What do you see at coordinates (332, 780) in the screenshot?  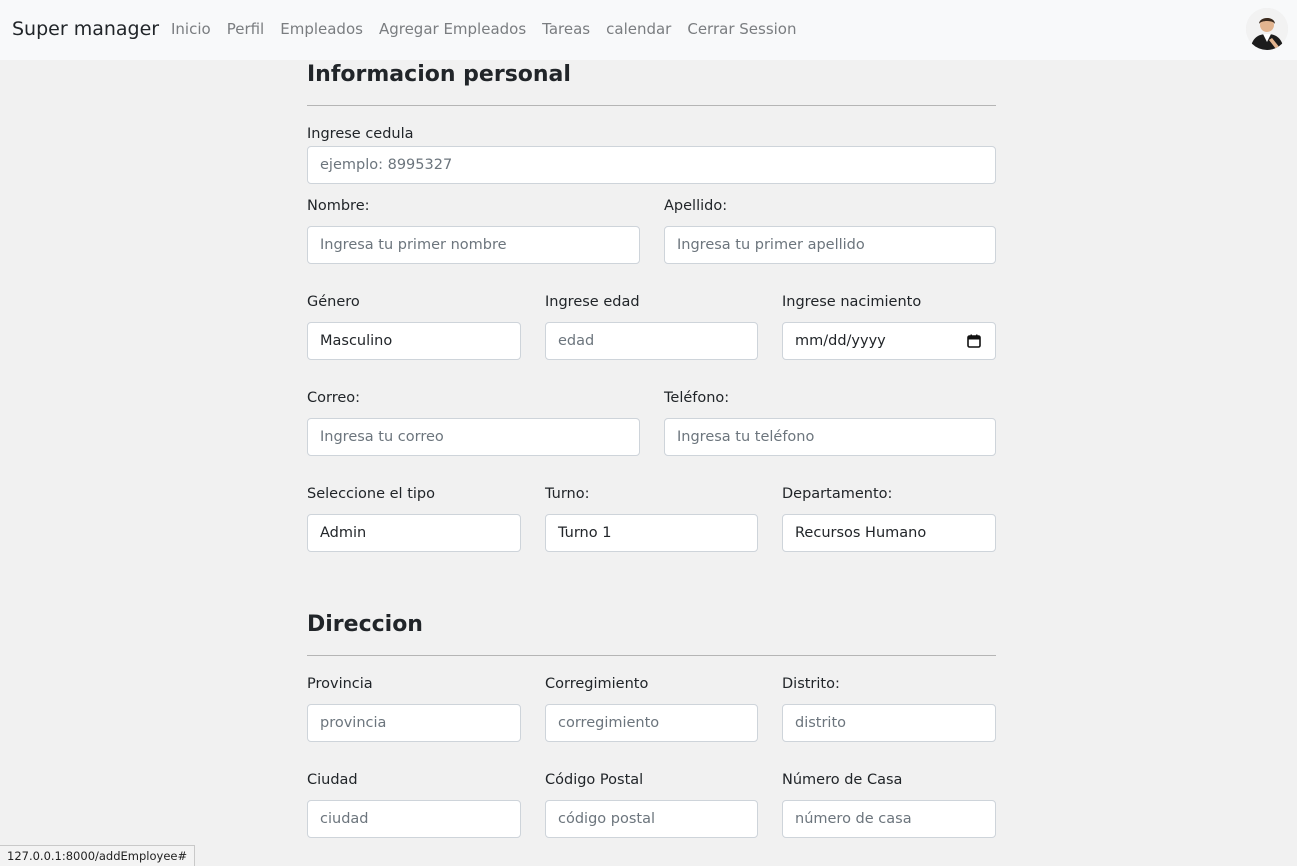 I see `ciudad-label: Ciudad` at bounding box center [332, 780].